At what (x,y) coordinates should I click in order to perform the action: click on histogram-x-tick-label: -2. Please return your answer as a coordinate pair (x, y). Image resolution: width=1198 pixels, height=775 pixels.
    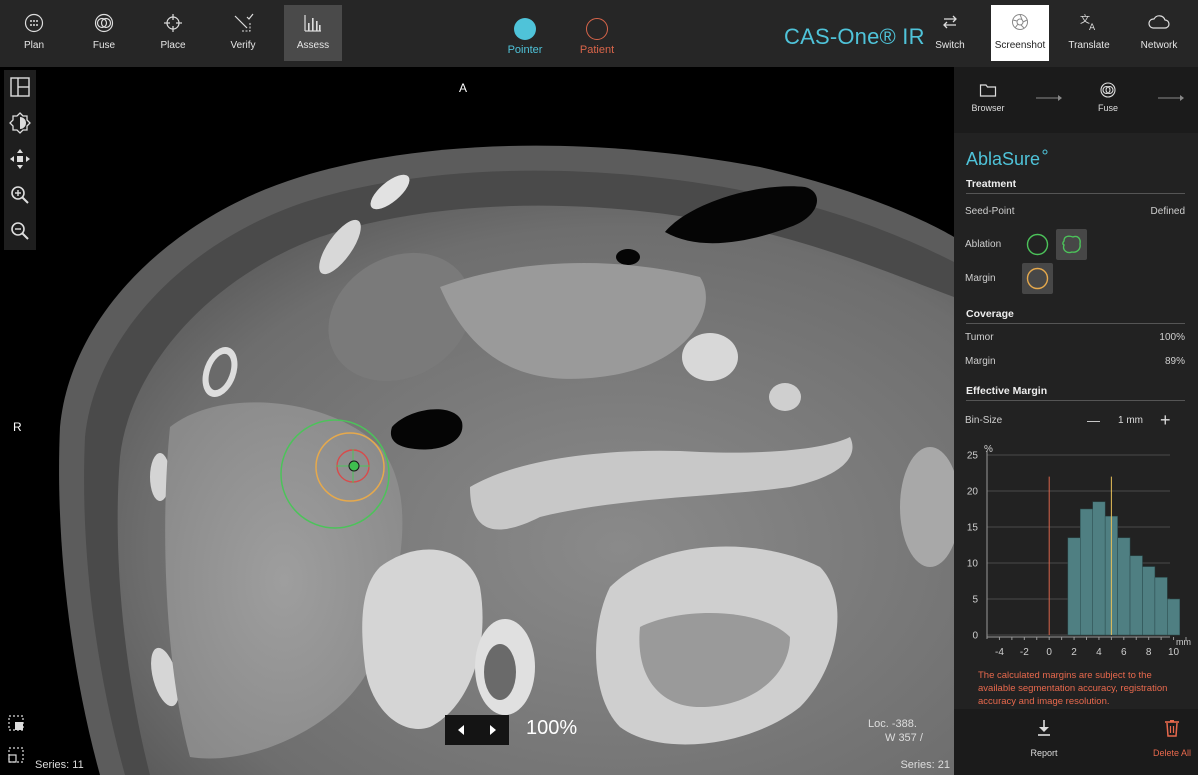
    Looking at the image, I should click on (1024, 652).